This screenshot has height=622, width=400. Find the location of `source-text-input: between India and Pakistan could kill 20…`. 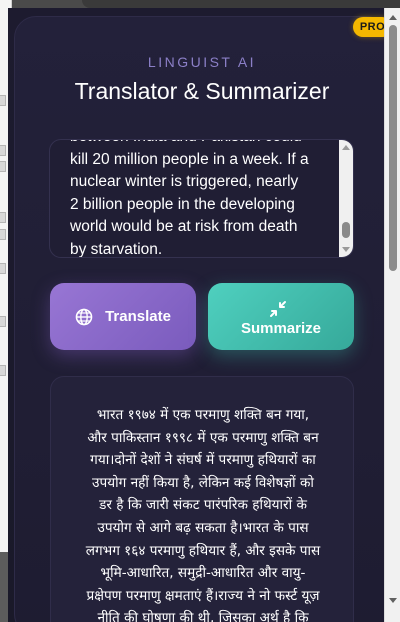

source-text-input: between India and Pakistan could kill 20… is located at coordinates (201, 198).